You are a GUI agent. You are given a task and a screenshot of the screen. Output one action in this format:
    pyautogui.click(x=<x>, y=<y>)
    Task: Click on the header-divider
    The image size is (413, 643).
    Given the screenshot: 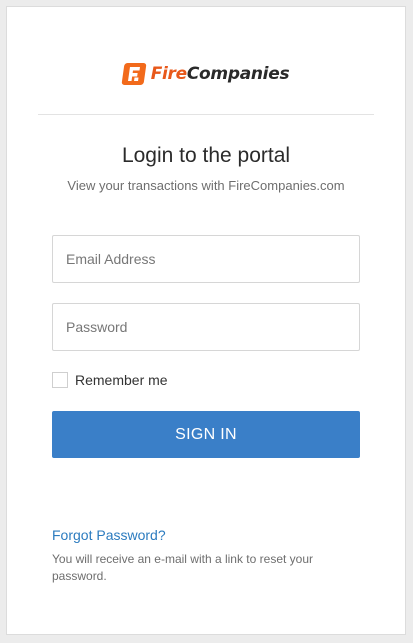 What is the action you would take?
    pyautogui.click(x=206, y=114)
    